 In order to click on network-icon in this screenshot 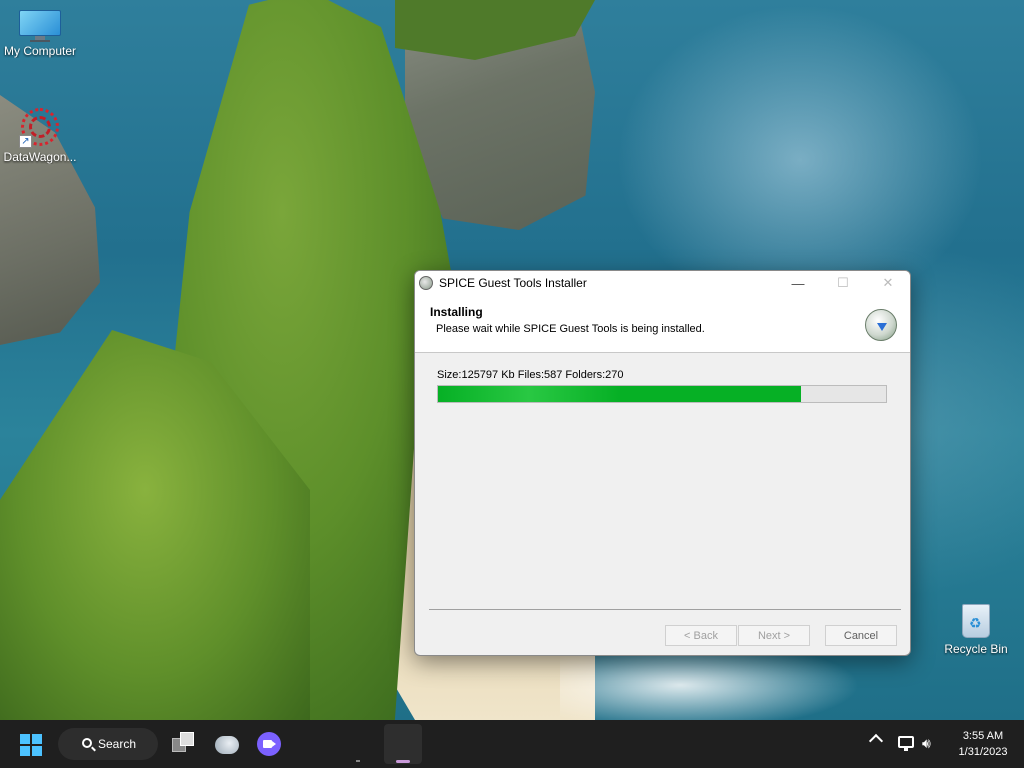, I will do `click(906, 743)`.